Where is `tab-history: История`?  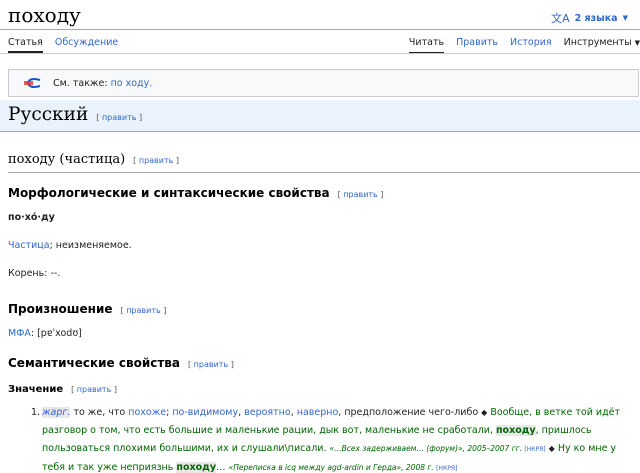 tab-history: История is located at coordinates (531, 45).